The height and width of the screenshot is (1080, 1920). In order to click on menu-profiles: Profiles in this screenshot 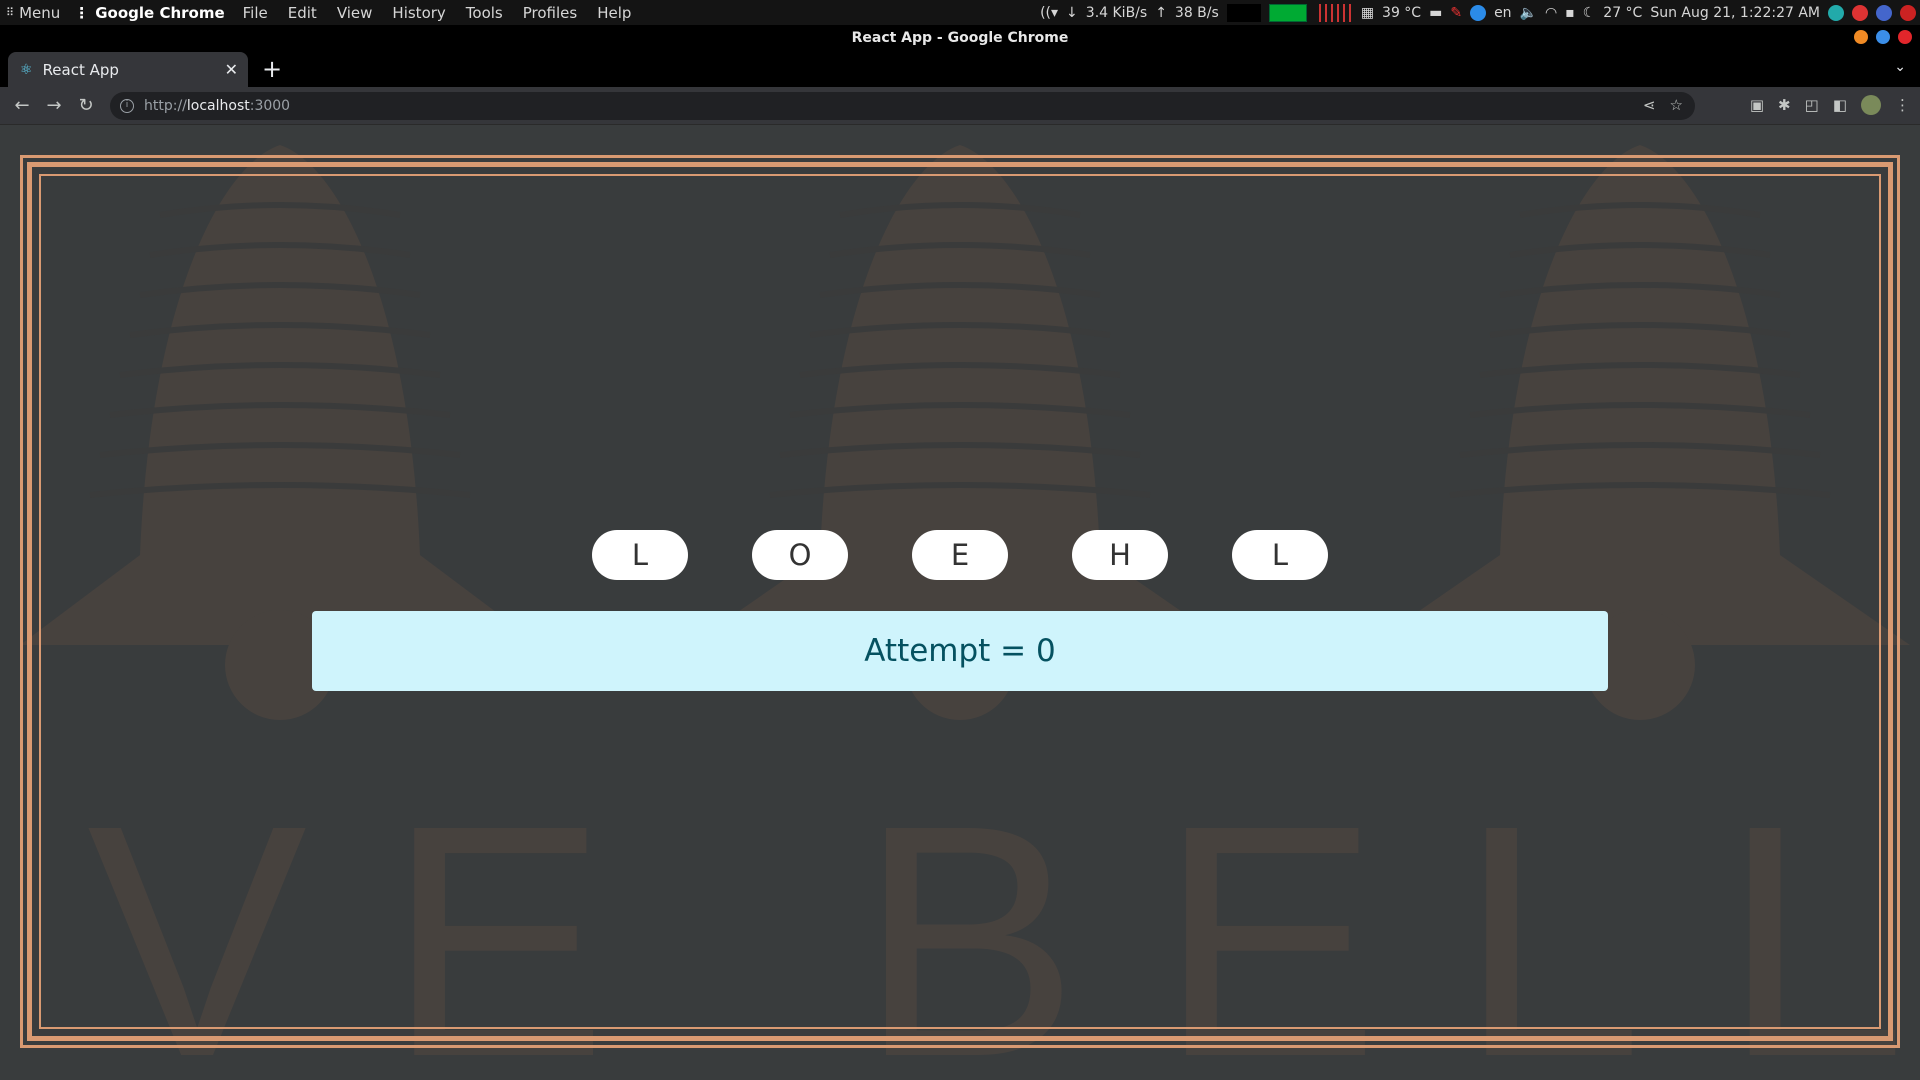, I will do `click(550, 13)`.